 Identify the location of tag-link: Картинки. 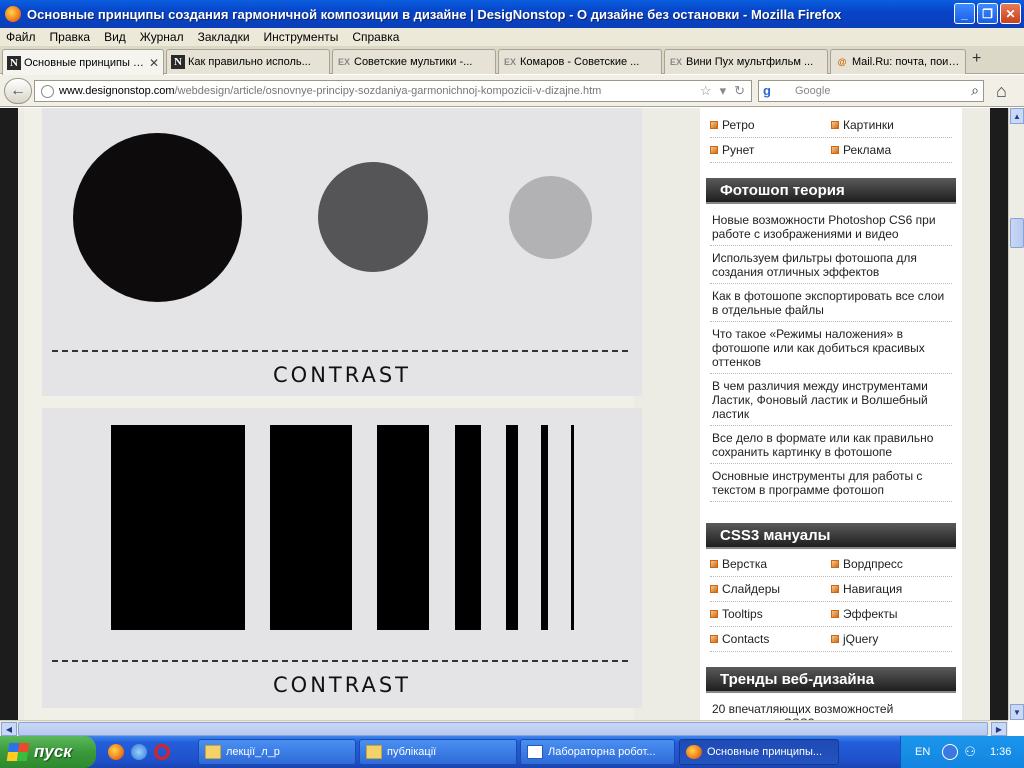
(891, 125).